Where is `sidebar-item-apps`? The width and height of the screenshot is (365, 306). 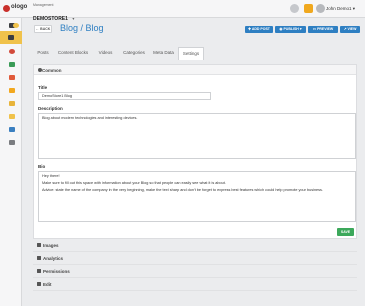 sidebar-item-apps is located at coordinates (11, 77).